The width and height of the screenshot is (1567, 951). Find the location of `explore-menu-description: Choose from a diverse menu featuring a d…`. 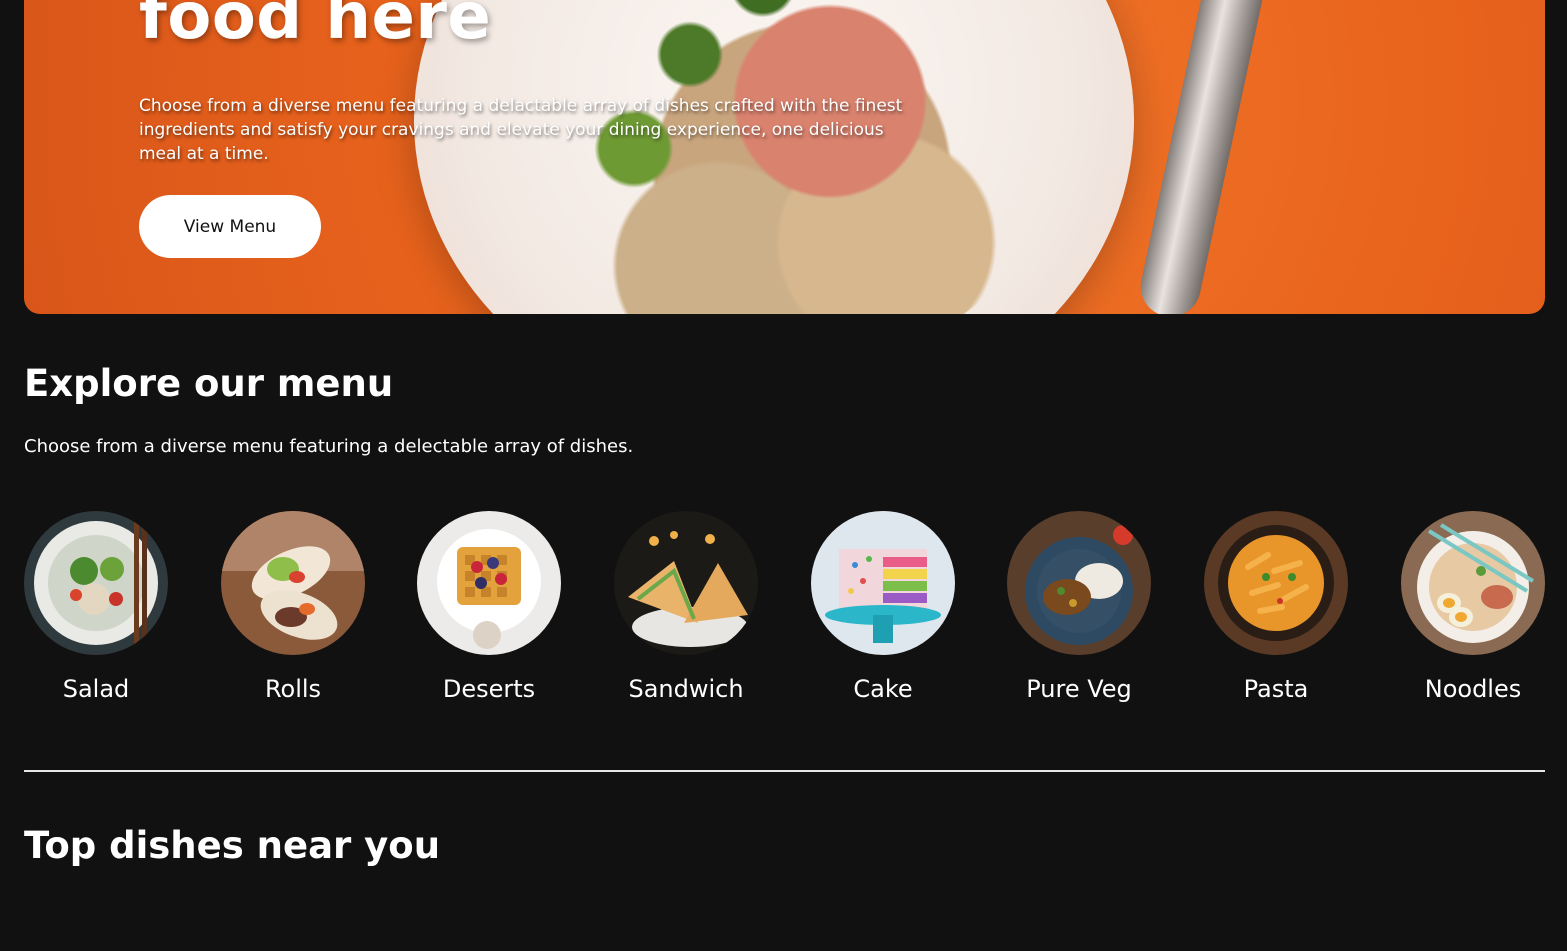

explore-menu-description: Choose from a diverse menu featuring a d… is located at coordinates (329, 446).